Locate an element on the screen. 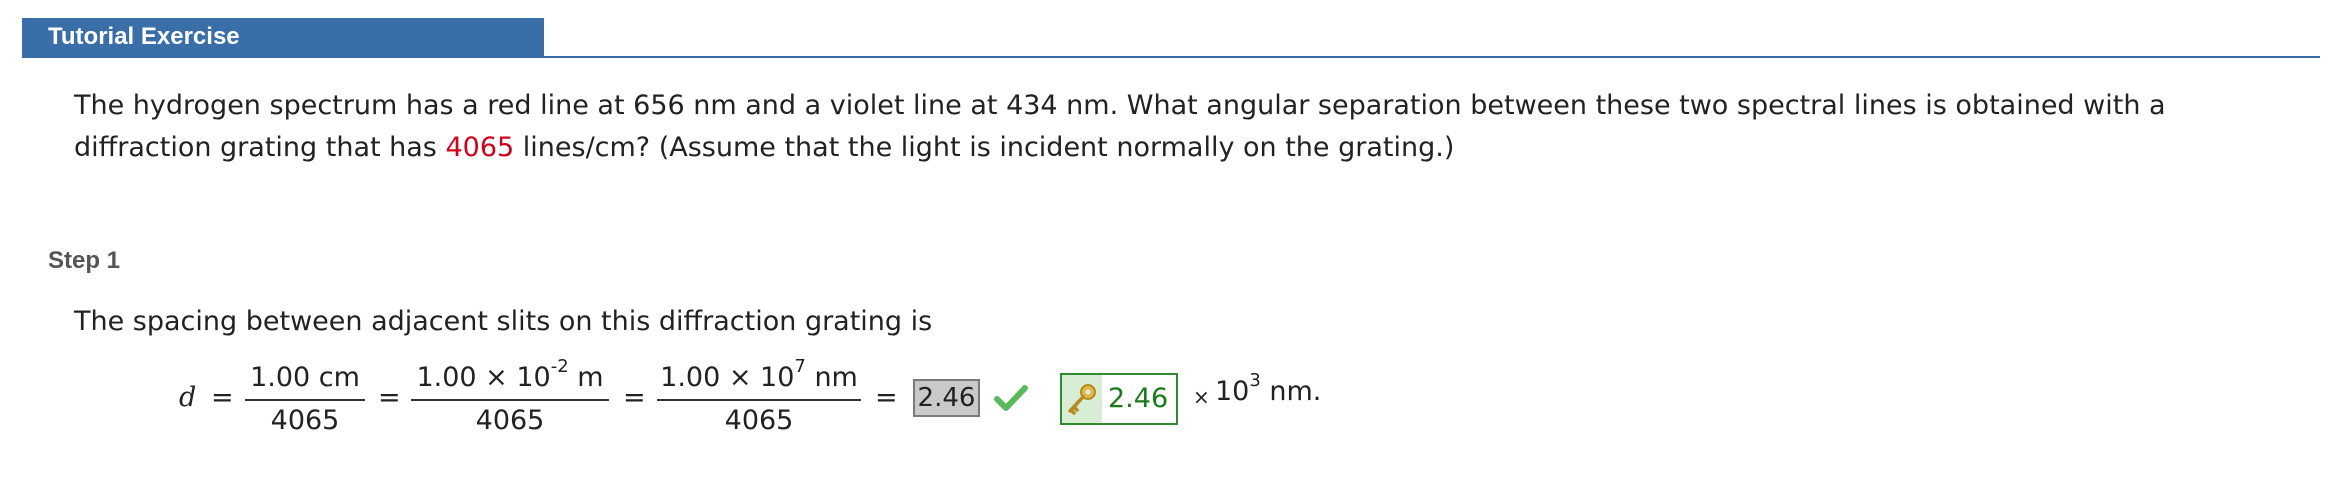 Image resolution: width=2332 pixels, height=485 pixels. fraction-3-mantissa: 1.00 × 10 is located at coordinates (727, 377).